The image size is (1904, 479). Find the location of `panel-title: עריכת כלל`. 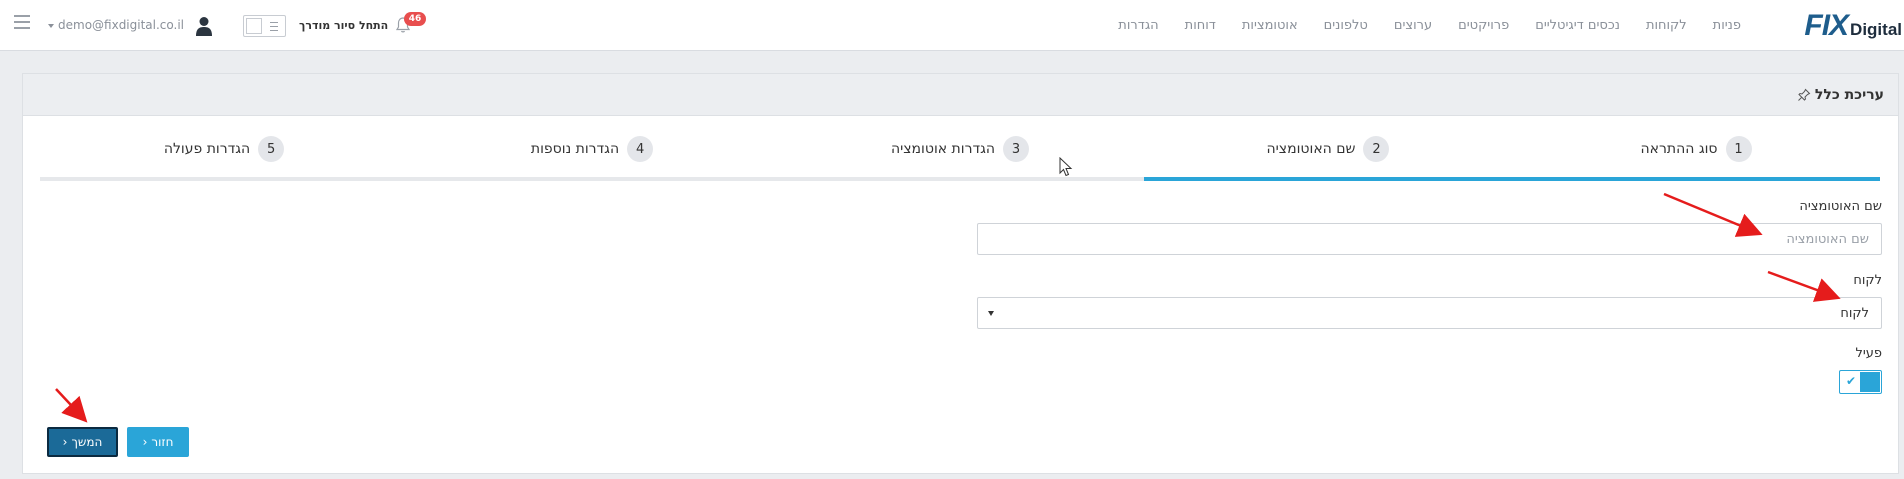

panel-title: עריכת כלל is located at coordinates (1840, 95).